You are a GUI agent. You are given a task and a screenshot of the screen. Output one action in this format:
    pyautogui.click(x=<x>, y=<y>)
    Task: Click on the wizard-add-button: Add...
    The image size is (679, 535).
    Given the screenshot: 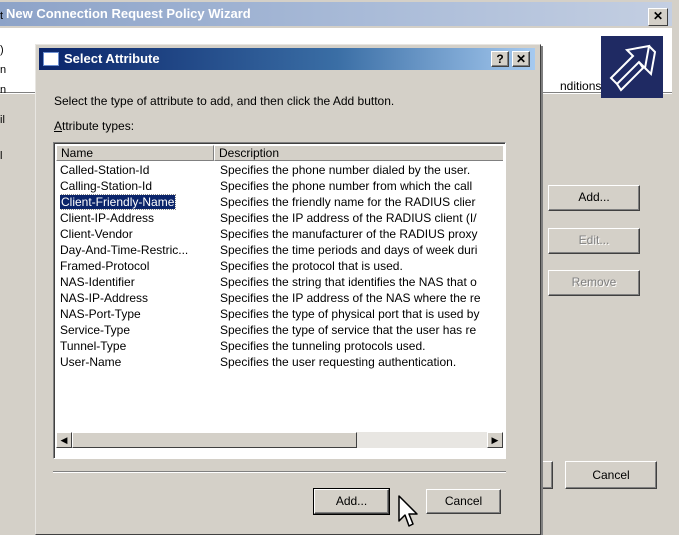 What is the action you would take?
    pyautogui.click(x=594, y=198)
    